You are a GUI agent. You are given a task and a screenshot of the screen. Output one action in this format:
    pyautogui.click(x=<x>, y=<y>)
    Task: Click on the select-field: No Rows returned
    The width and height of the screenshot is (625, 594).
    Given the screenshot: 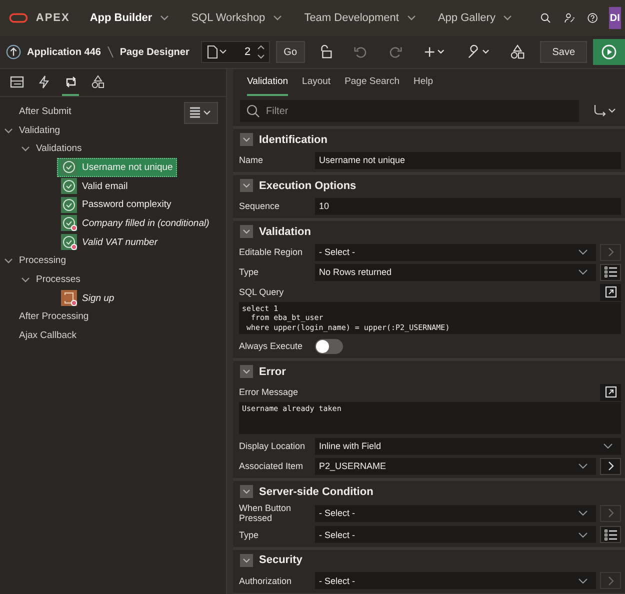 What is the action you would take?
    pyautogui.click(x=455, y=272)
    